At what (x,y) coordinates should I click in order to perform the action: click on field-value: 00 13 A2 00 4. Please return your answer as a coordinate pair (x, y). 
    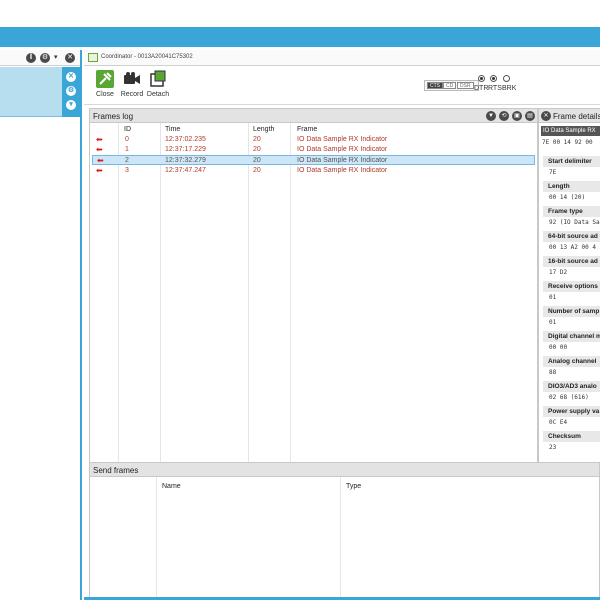
    Looking at the image, I should click on (572, 247).